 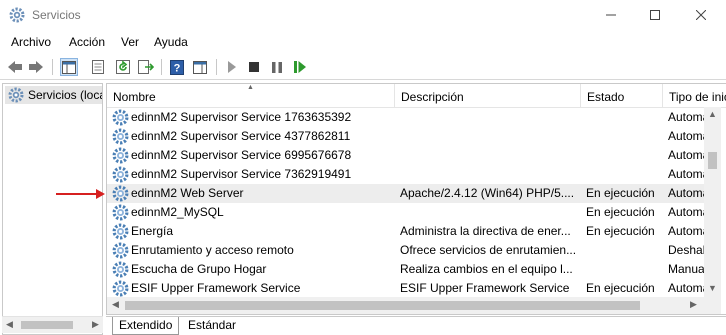 What do you see at coordinates (52, 209) in the screenshot?
I see `tree-pane: Servicios (locales)` at bounding box center [52, 209].